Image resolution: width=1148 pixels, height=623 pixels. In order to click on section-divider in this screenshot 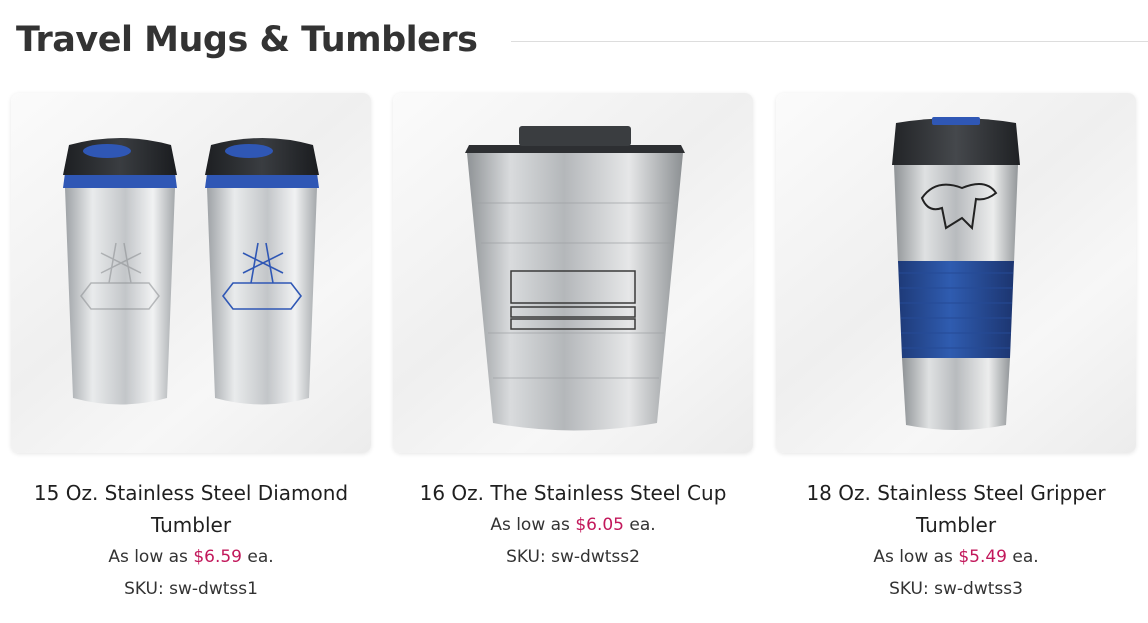, I will do `click(829, 41)`.